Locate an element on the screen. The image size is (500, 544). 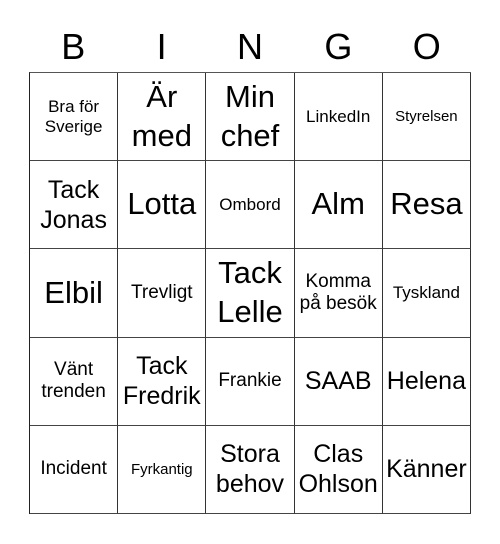
bingo-cell-r5-c2: Fyrkantig is located at coordinates (162, 469).